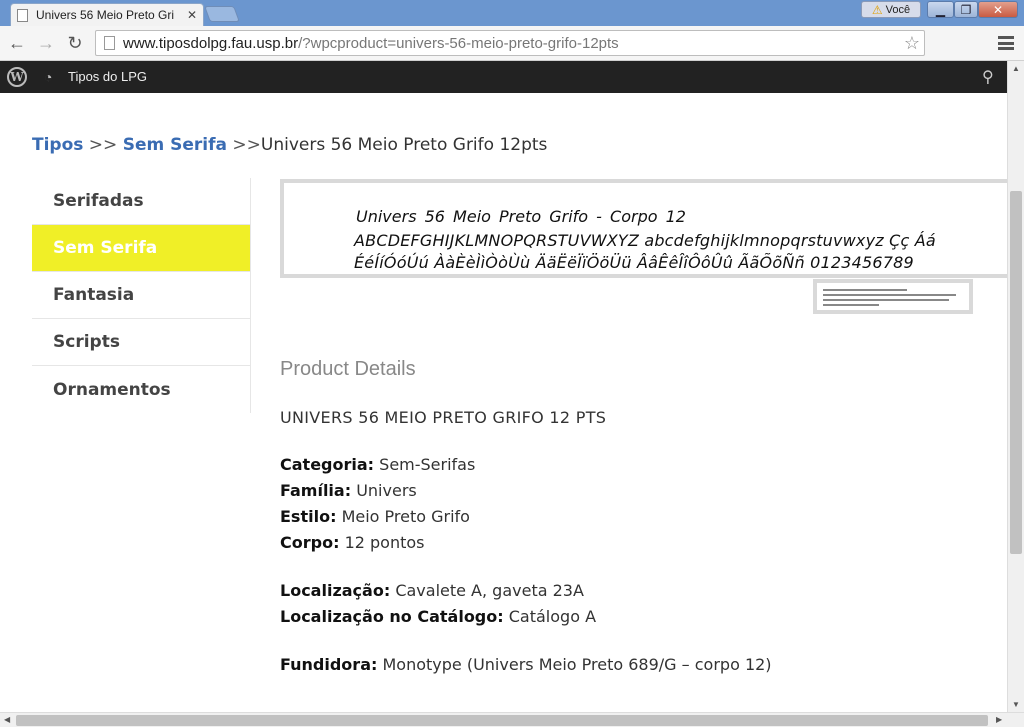 Image resolution: width=1024 pixels, height=727 pixels. I want to click on browser-menu-icon, so click(1006, 43).